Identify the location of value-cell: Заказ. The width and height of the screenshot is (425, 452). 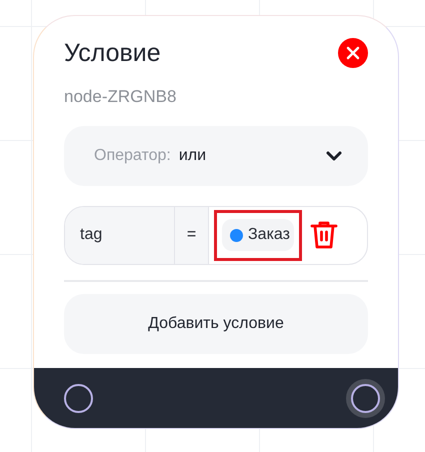
(258, 235).